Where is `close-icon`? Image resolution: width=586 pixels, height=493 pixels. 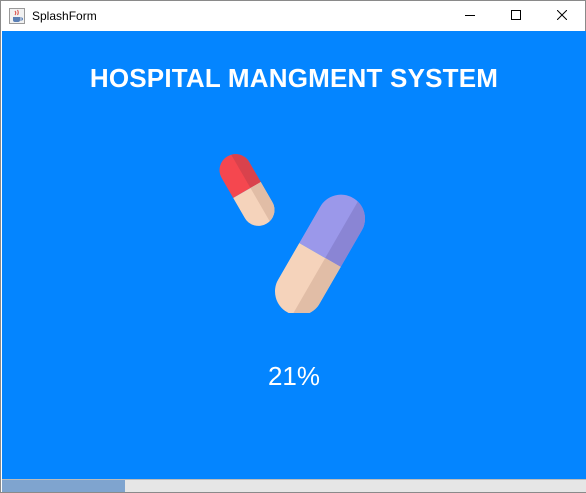
close-icon is located at coordinates (562, 16).